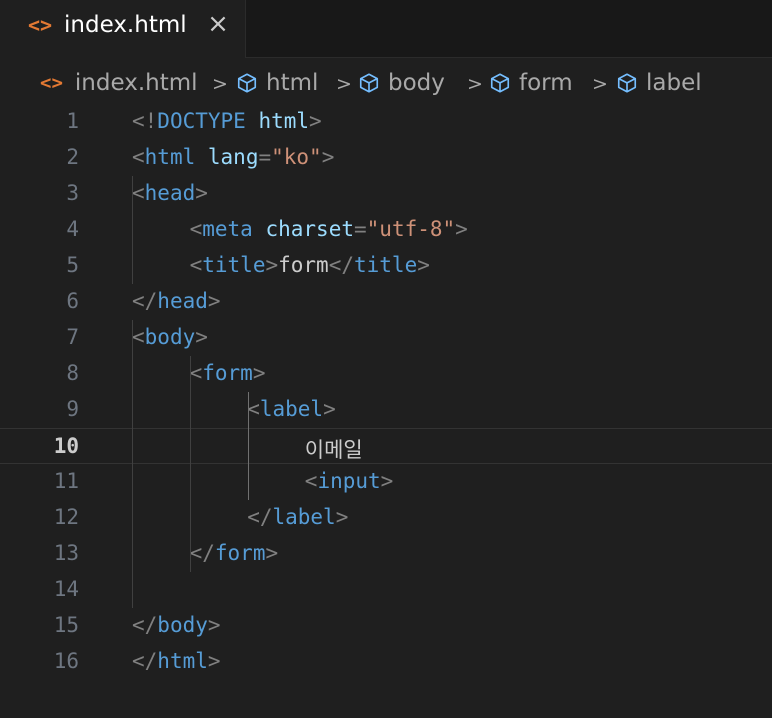  Describe the element at coordinates (386, 338) in the screenshot. I see `code-line: 7 <body>` at that location.